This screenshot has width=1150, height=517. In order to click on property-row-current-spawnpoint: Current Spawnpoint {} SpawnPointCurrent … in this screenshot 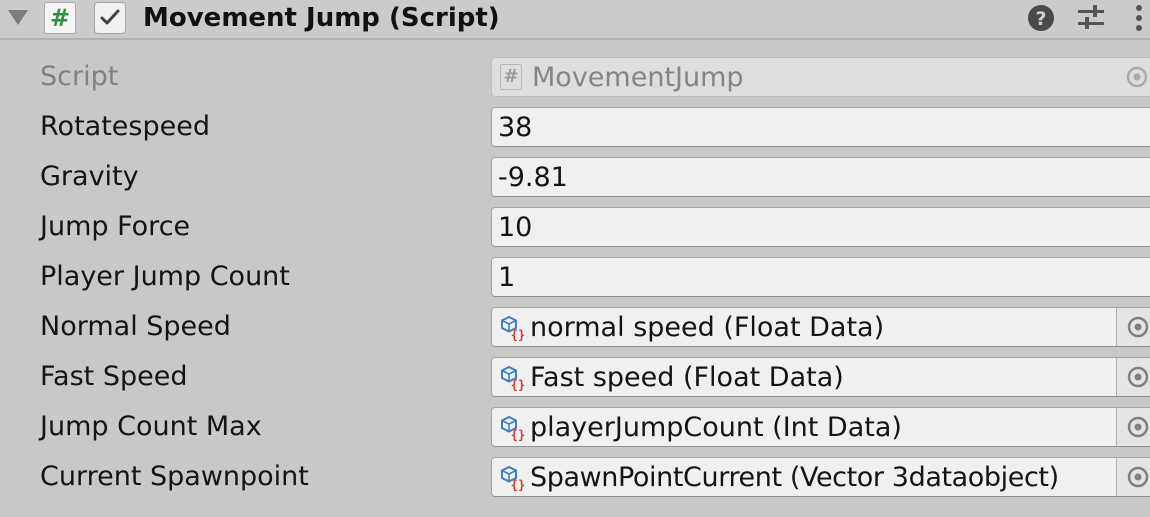, I will do `click(575, 477)`.